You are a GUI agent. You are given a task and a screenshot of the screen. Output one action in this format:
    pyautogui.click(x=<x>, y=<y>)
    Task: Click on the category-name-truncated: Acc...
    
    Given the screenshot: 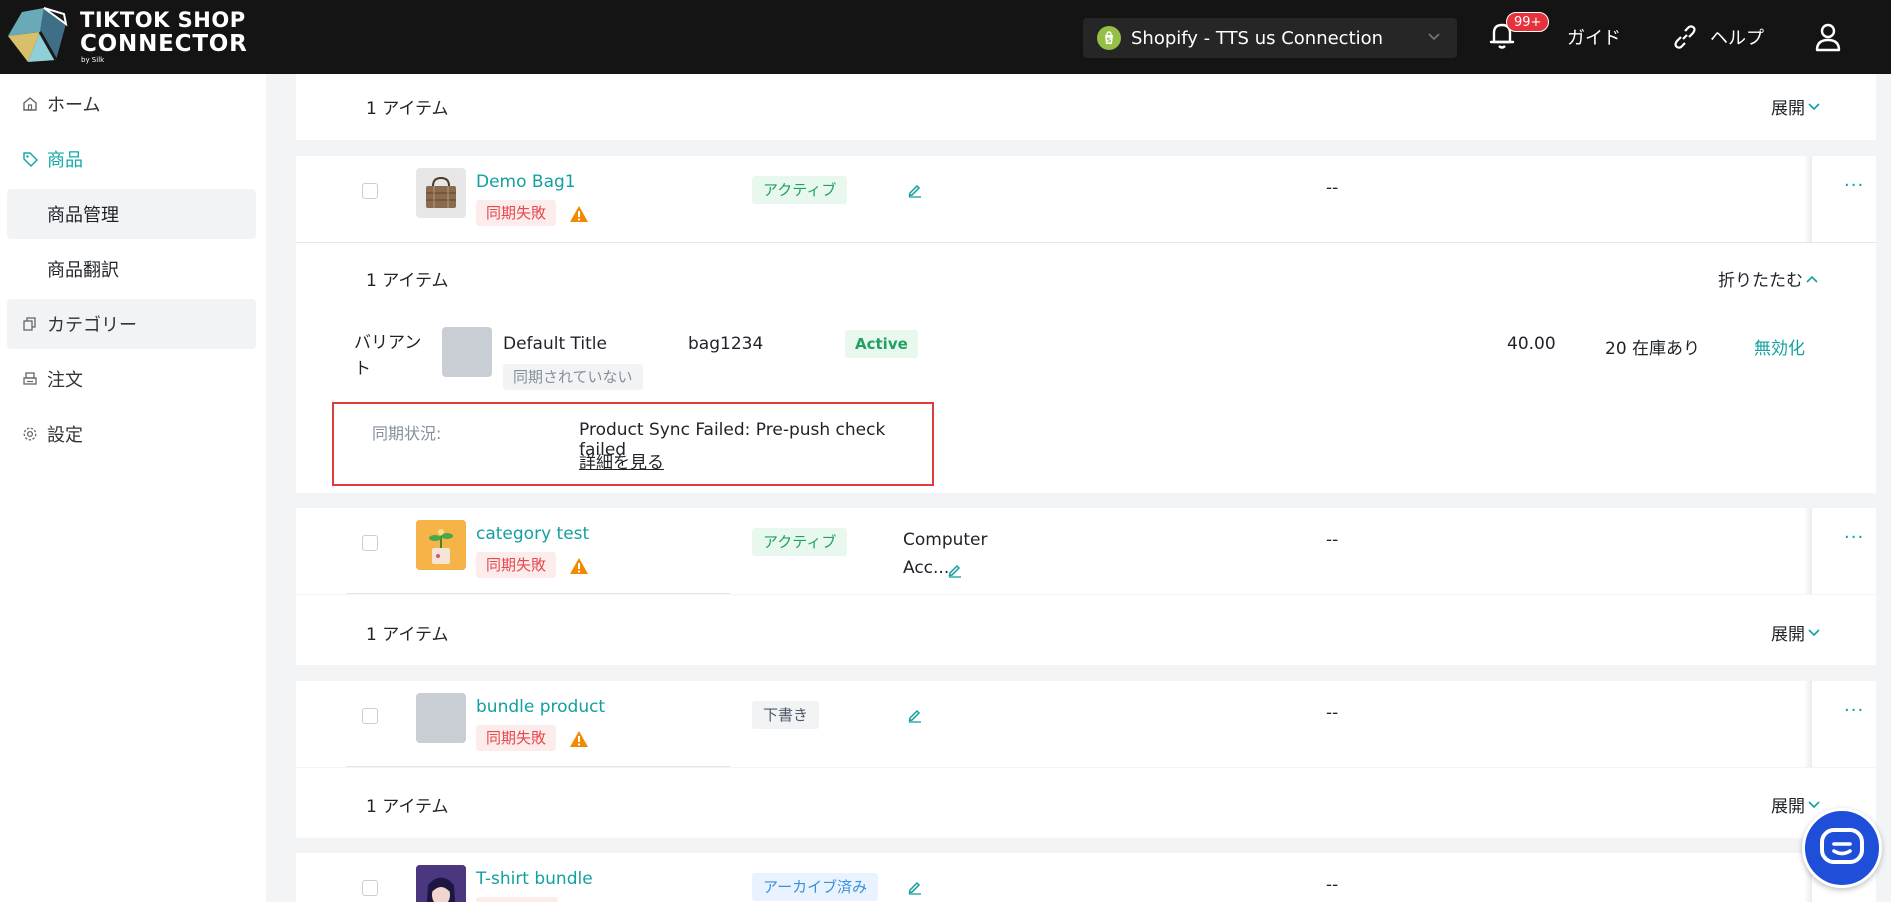 What is the action you would take?
    pyautogui.click(x=926, y=568)
    